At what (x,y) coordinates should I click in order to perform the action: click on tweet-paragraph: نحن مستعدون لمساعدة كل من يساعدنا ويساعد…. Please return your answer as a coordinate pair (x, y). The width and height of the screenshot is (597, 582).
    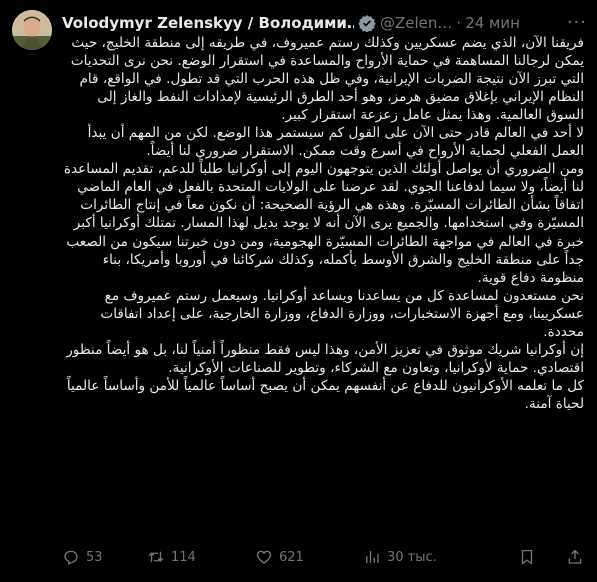
    Looking at the image, I should click on (342, 313).